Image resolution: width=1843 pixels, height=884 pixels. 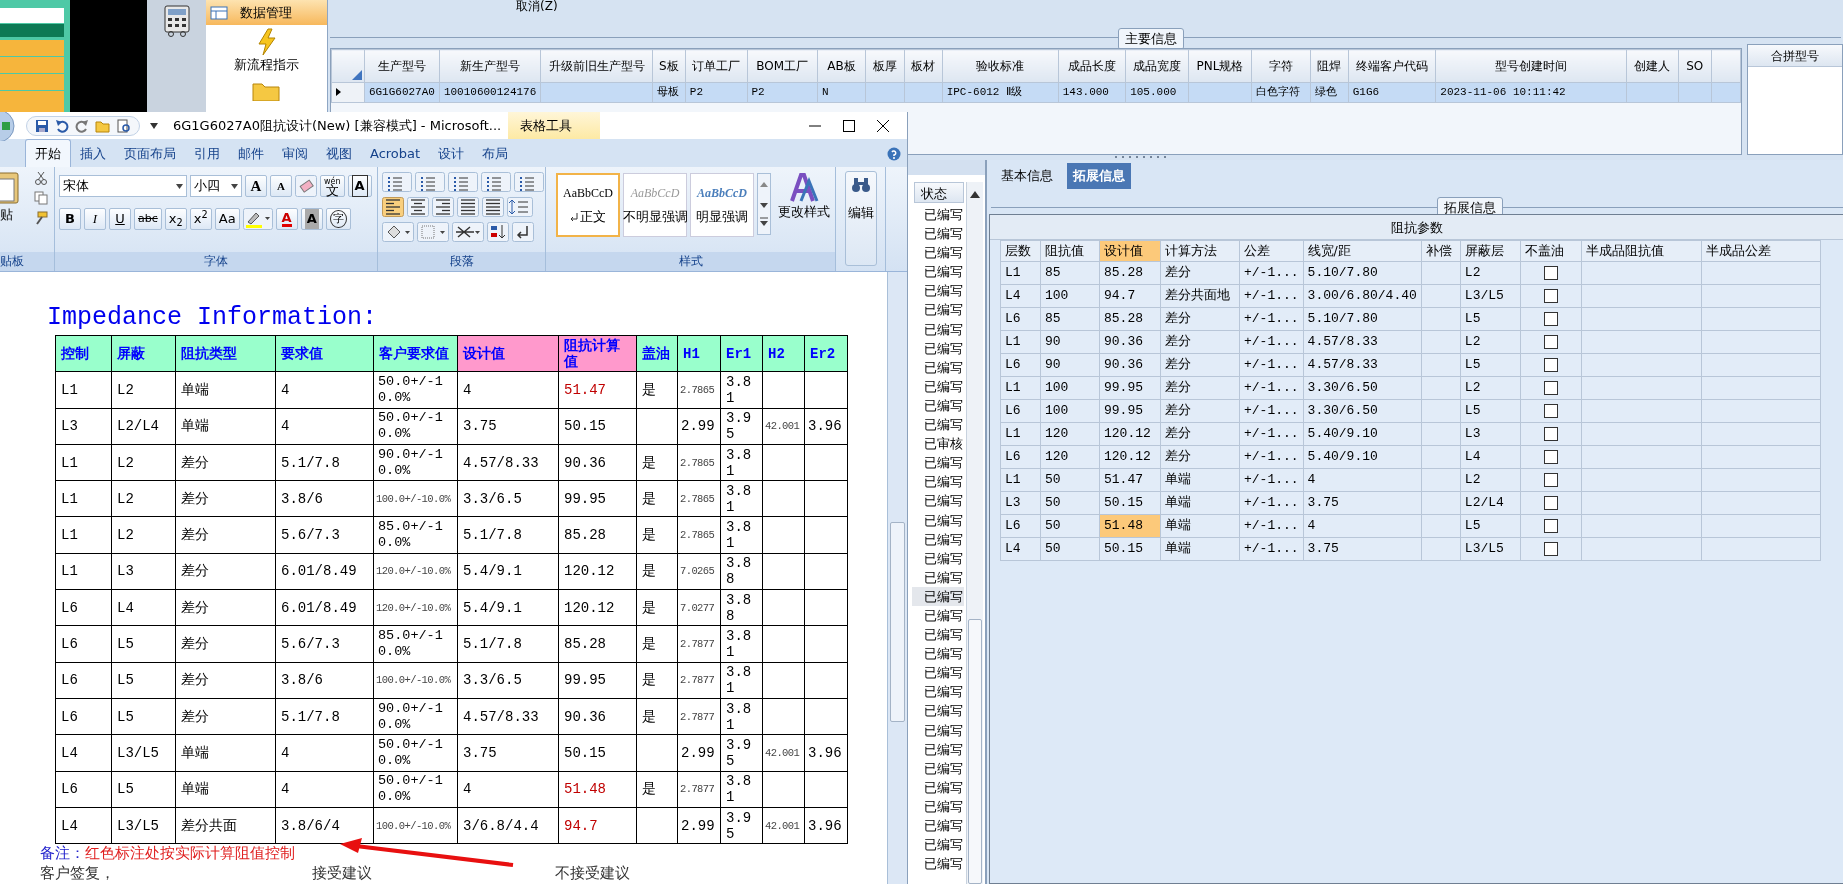 What do you see at coordinates (395, 153) in the screenshot?
I see `tab: Acrobat` at bounding box center [395, 153].